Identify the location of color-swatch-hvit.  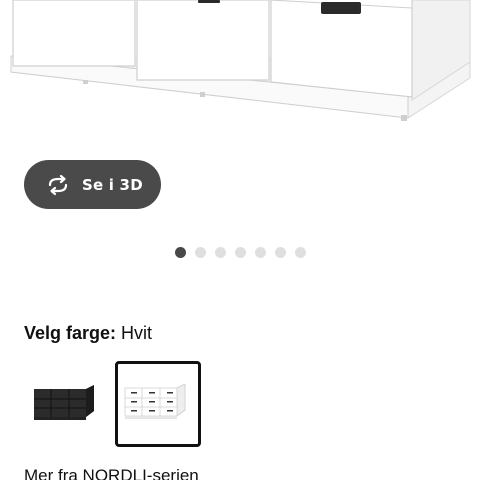
(158, 404).